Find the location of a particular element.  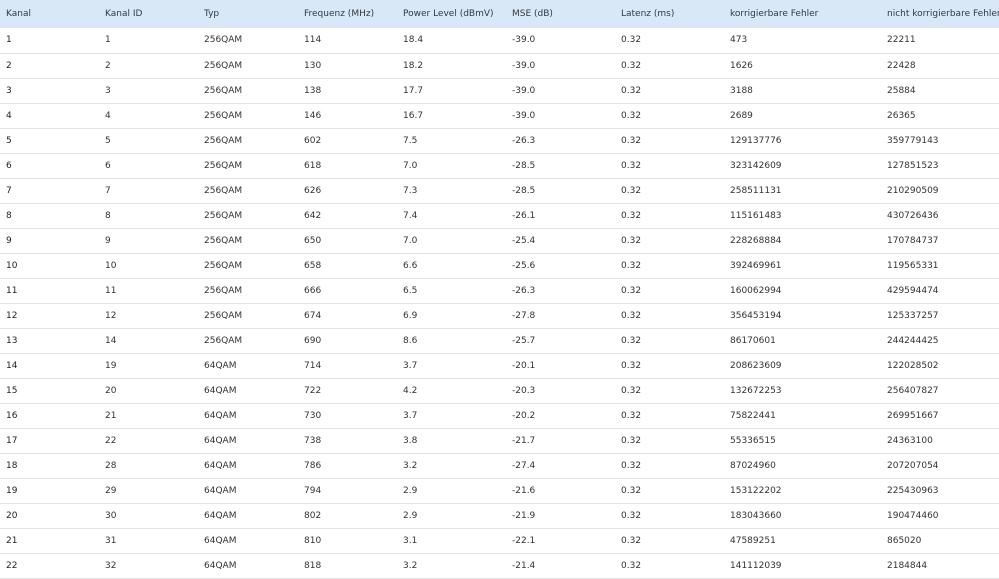

cell-frequenz: 818 is located at coordinates (347, 566).